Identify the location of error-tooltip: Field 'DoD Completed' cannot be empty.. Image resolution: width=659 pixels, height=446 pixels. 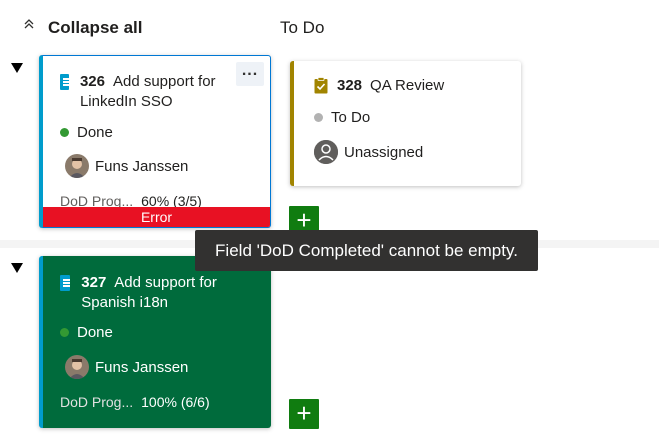
(366, 250).